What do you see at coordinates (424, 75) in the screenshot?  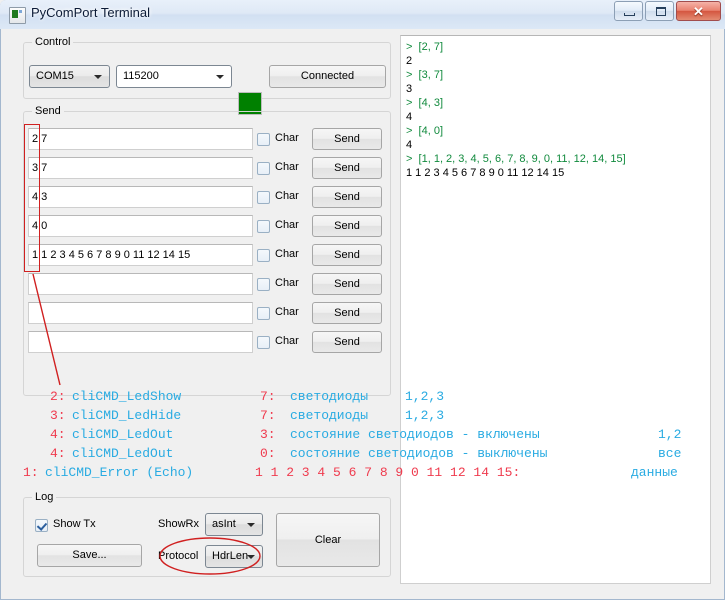 I see `terminal-line: > [3, 7]` at bounding box center [424, 75].